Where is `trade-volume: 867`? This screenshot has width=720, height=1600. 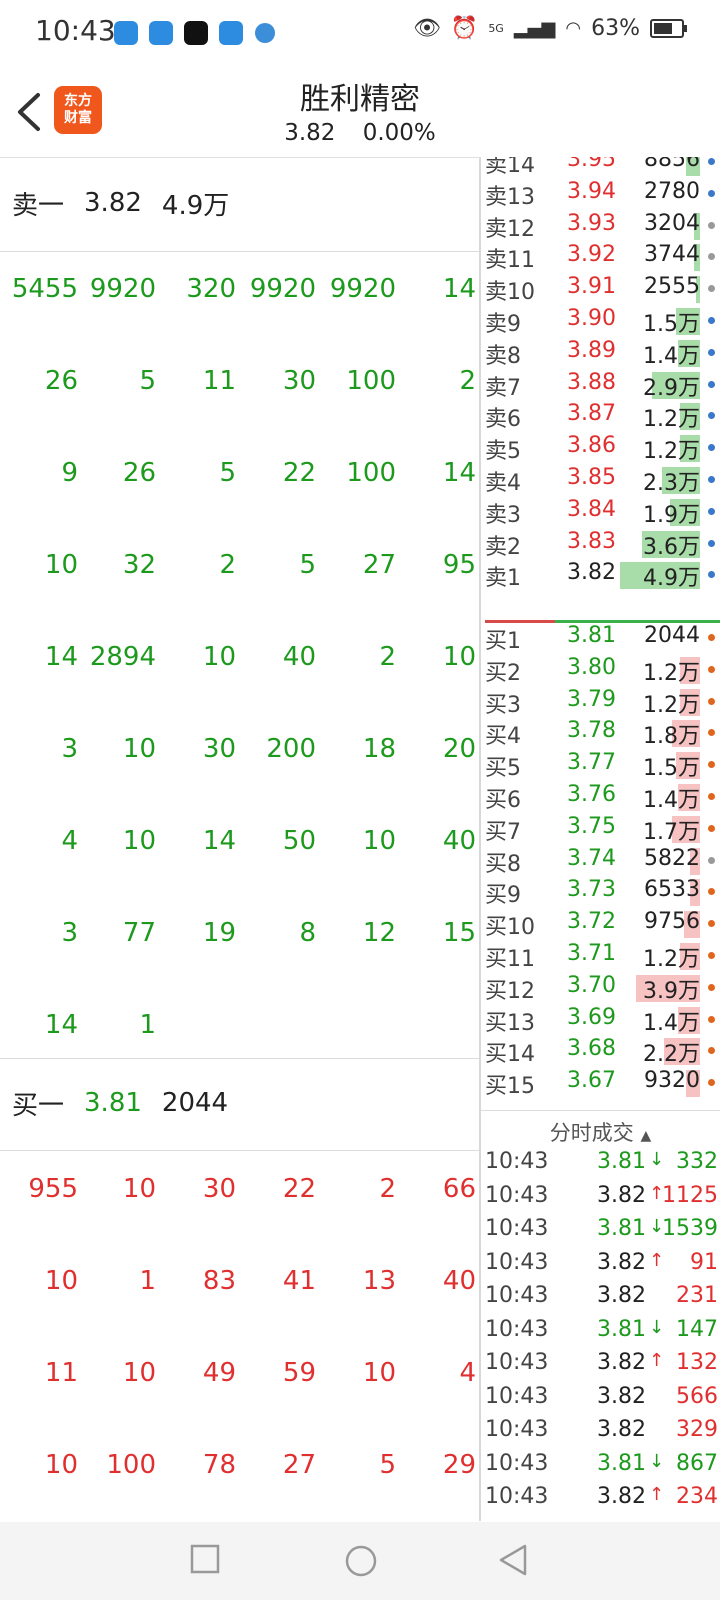 trade-volume: 867 is located at coordinates (697, 1463).